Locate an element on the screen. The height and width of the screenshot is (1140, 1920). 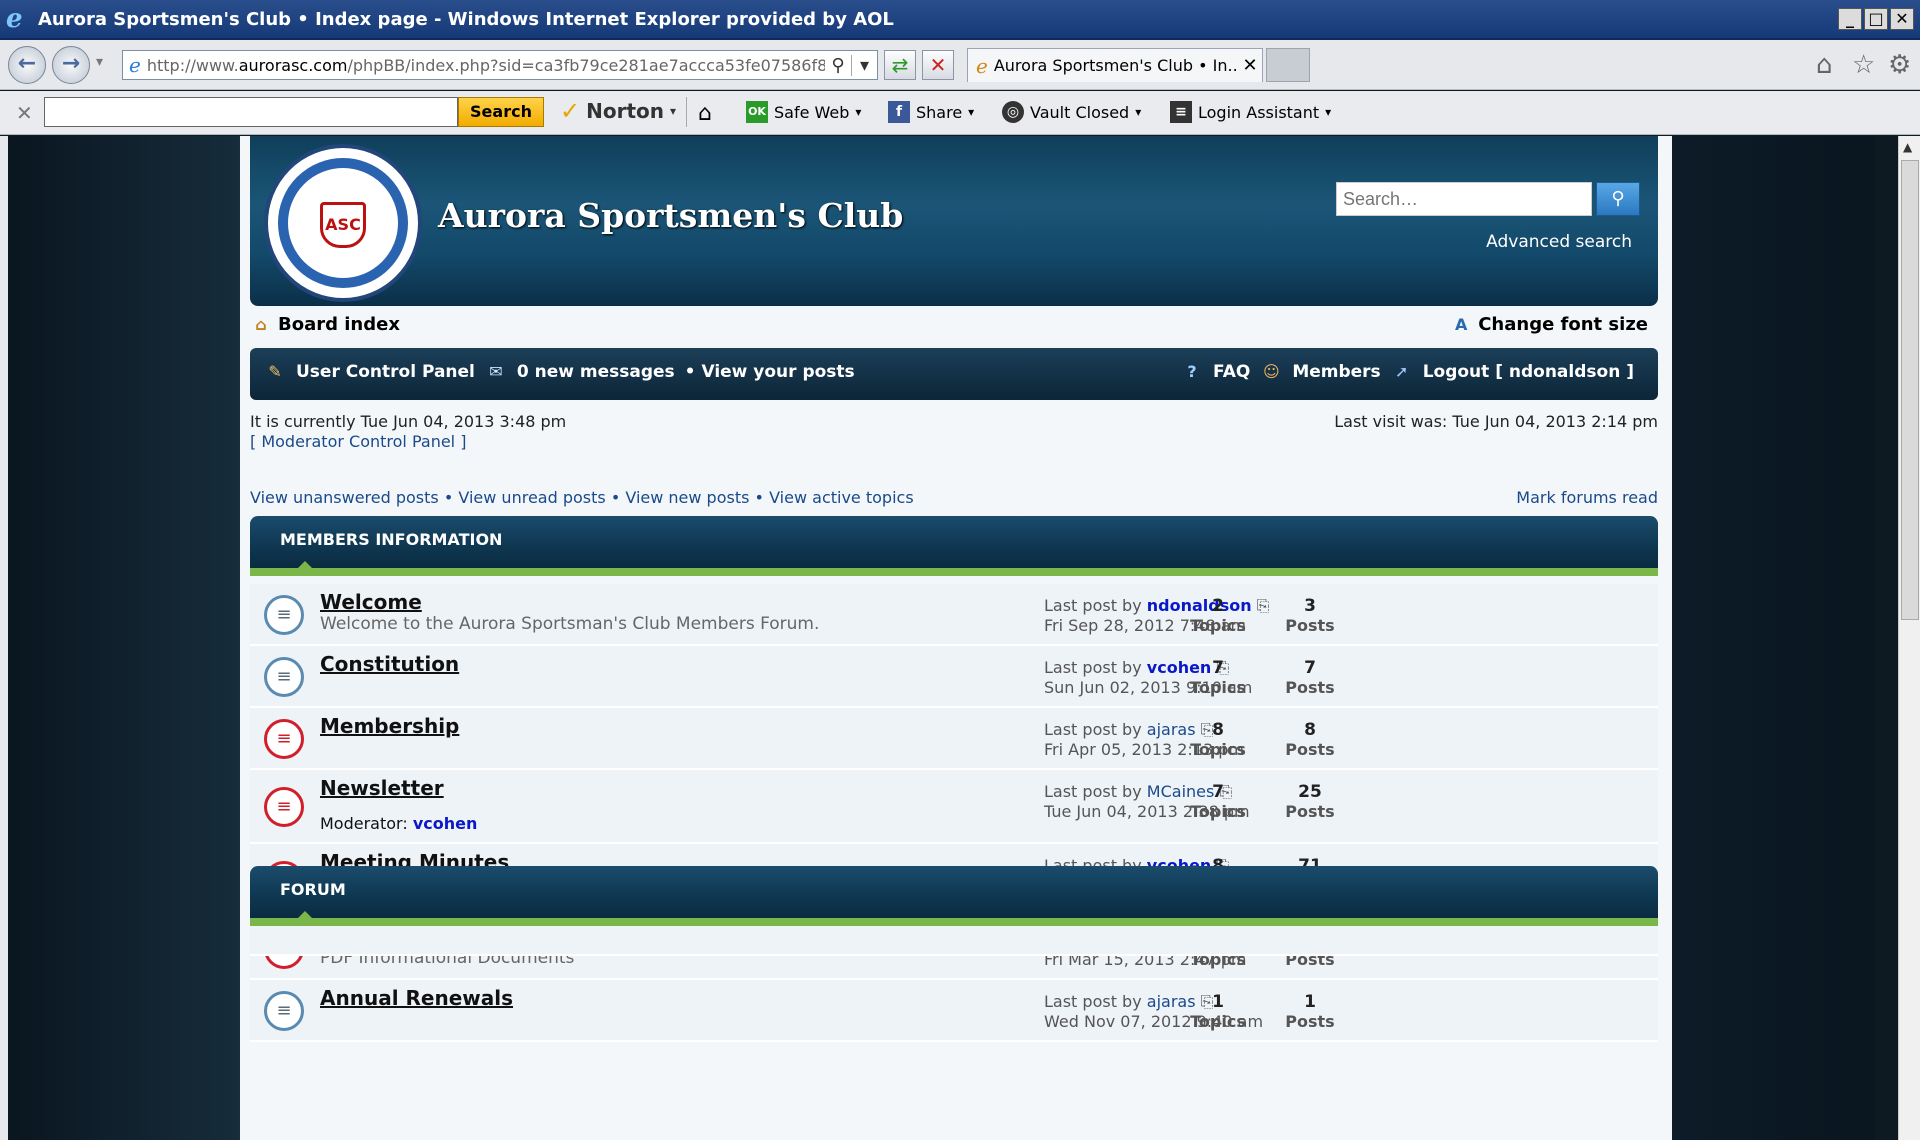
norton-menu: ✓ Norton ▾ is located at coordinates (618, 111).